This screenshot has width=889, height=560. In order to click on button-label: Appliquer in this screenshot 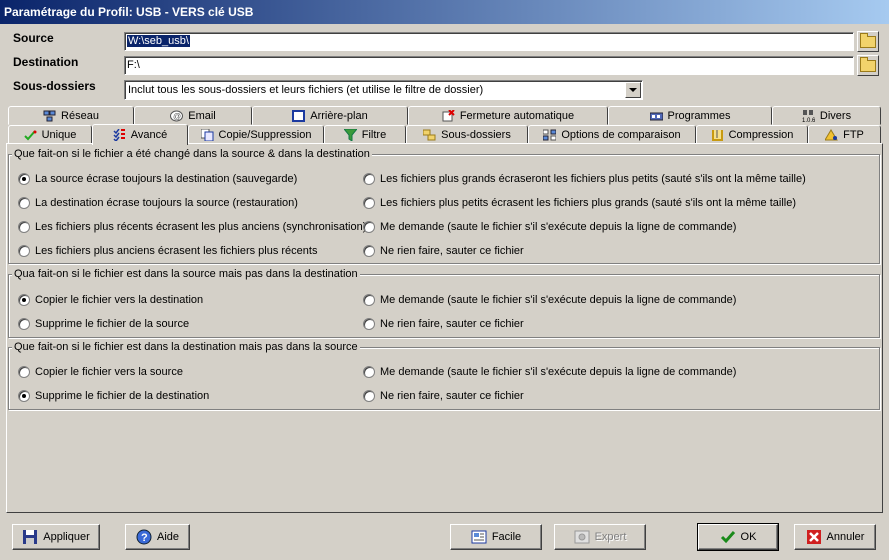, I will do `click(66, 537)`.